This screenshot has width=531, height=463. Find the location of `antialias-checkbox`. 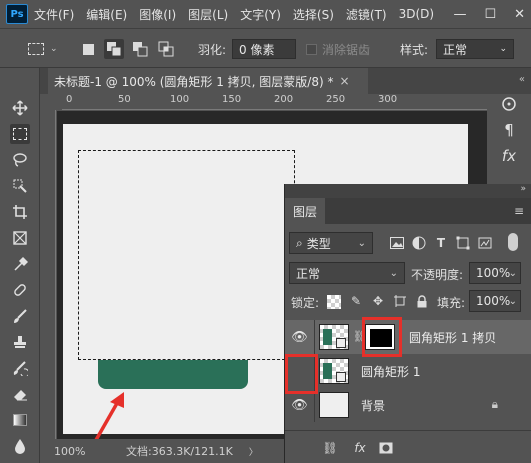

antialias-checkbox is located at coordinates (311, 49).